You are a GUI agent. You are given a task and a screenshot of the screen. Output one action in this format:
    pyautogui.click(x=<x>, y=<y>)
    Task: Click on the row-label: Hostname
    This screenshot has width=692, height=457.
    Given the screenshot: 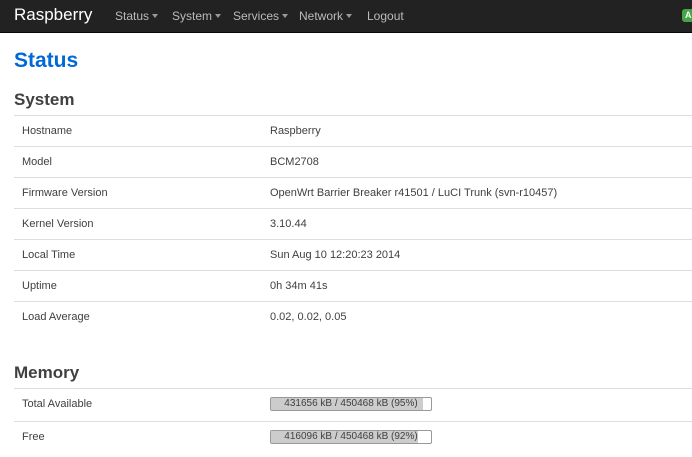 What is the action you would take?
    pyautogui.click(x=47, y=131)
    